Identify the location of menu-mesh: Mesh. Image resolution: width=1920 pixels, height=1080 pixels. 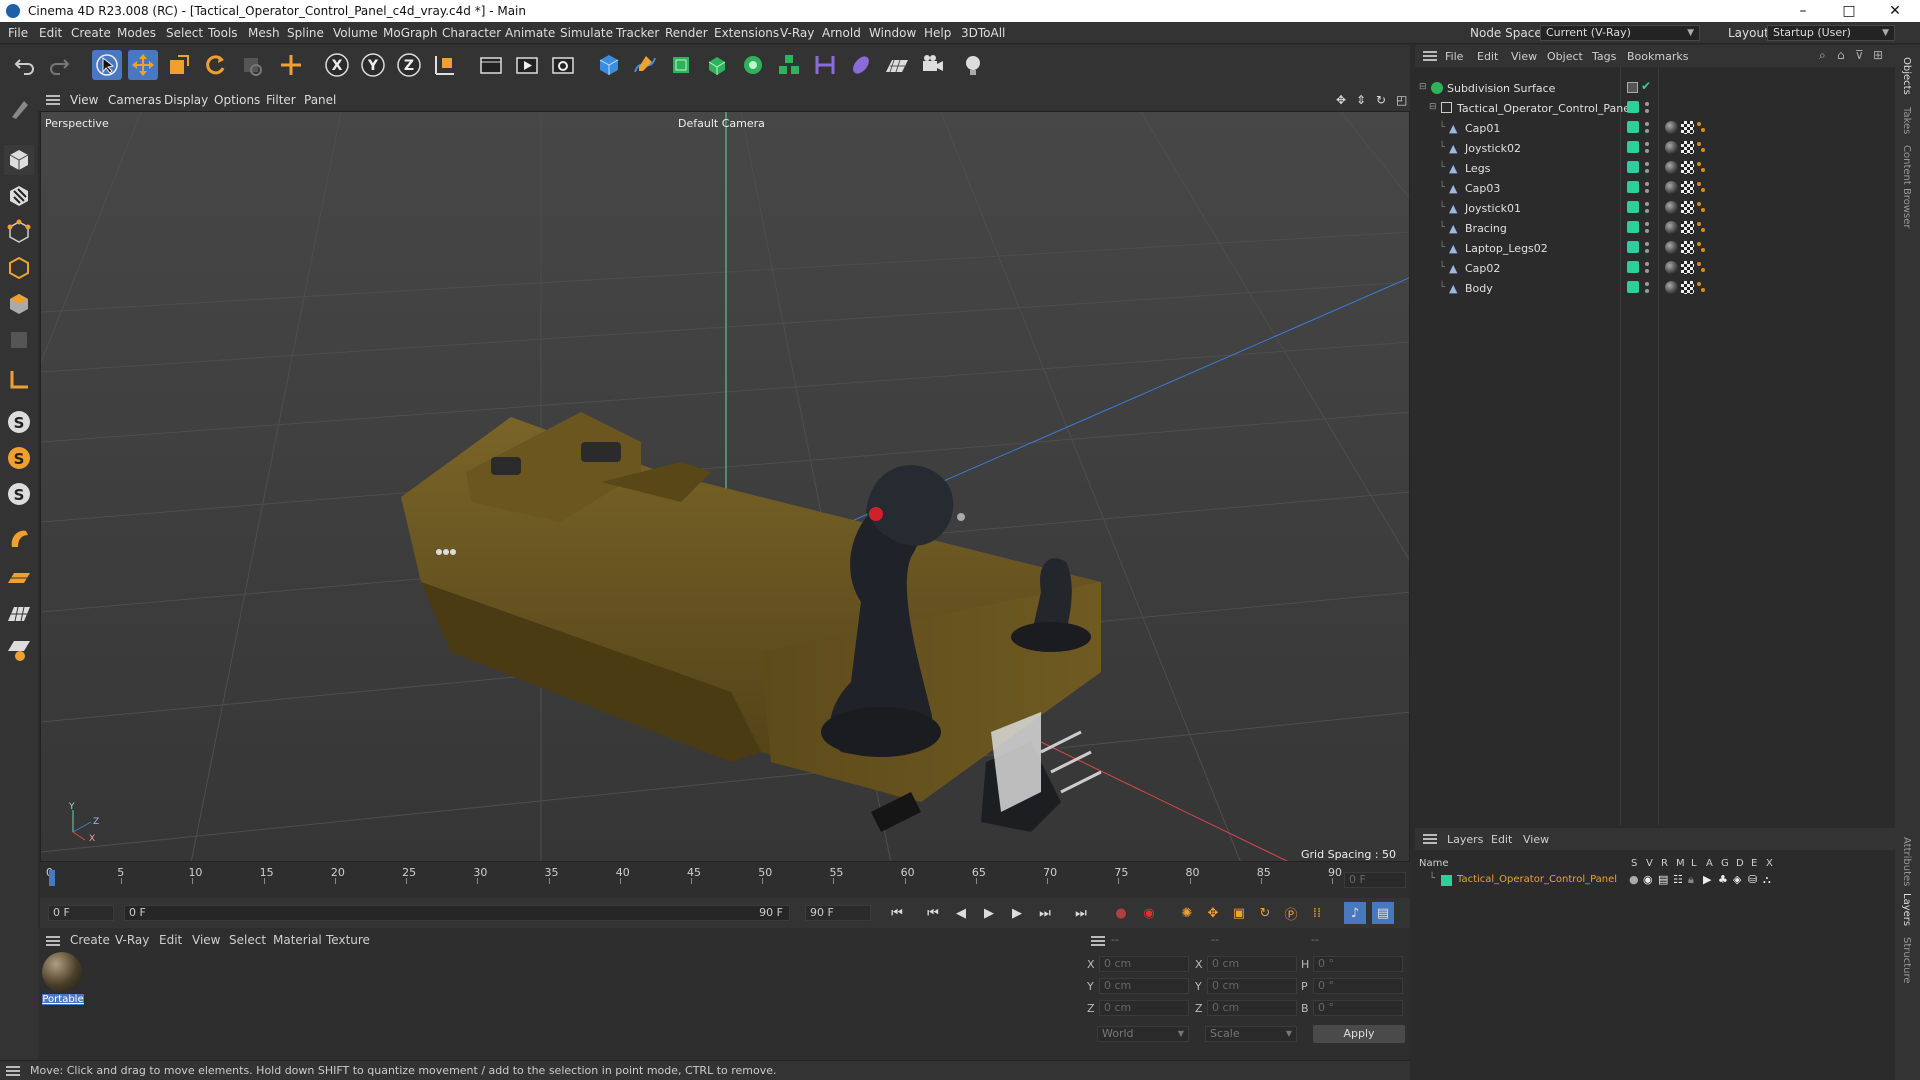
(264, 33).